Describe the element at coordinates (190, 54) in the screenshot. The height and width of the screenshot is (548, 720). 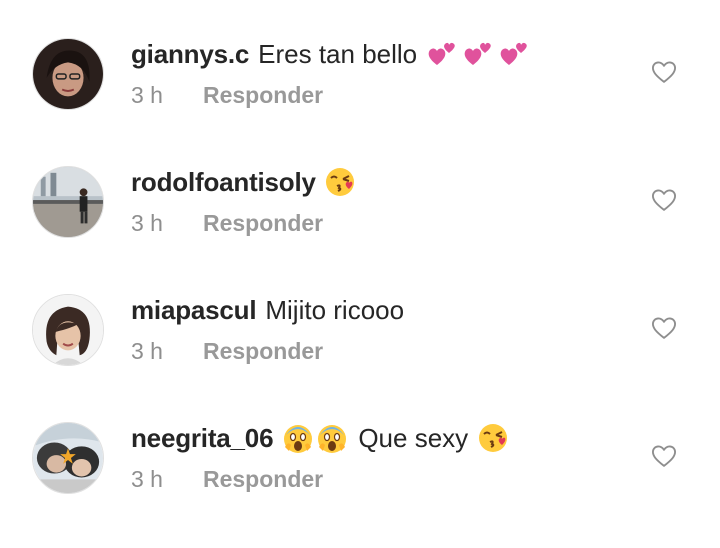
I see `comment-username: giannys.c` at that location.